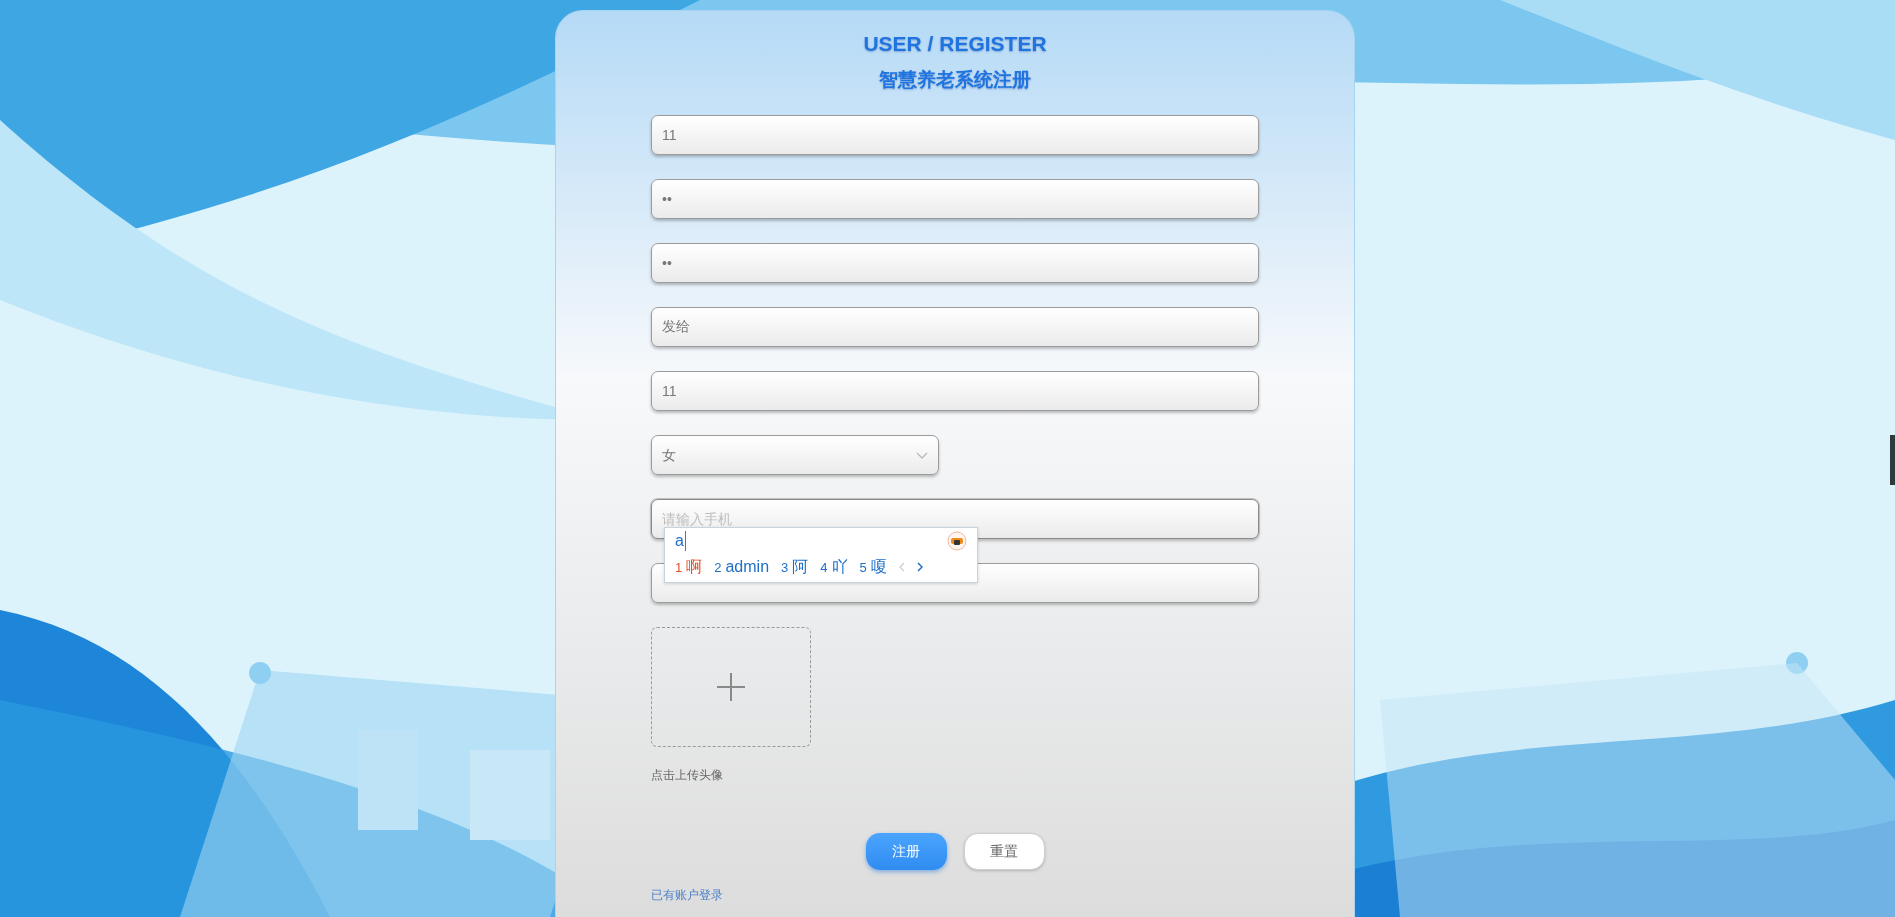  What do you see at coordinates (922, 455) in the screenshot?
I see `chevron-down-icon` at bounding box center [922, 455].